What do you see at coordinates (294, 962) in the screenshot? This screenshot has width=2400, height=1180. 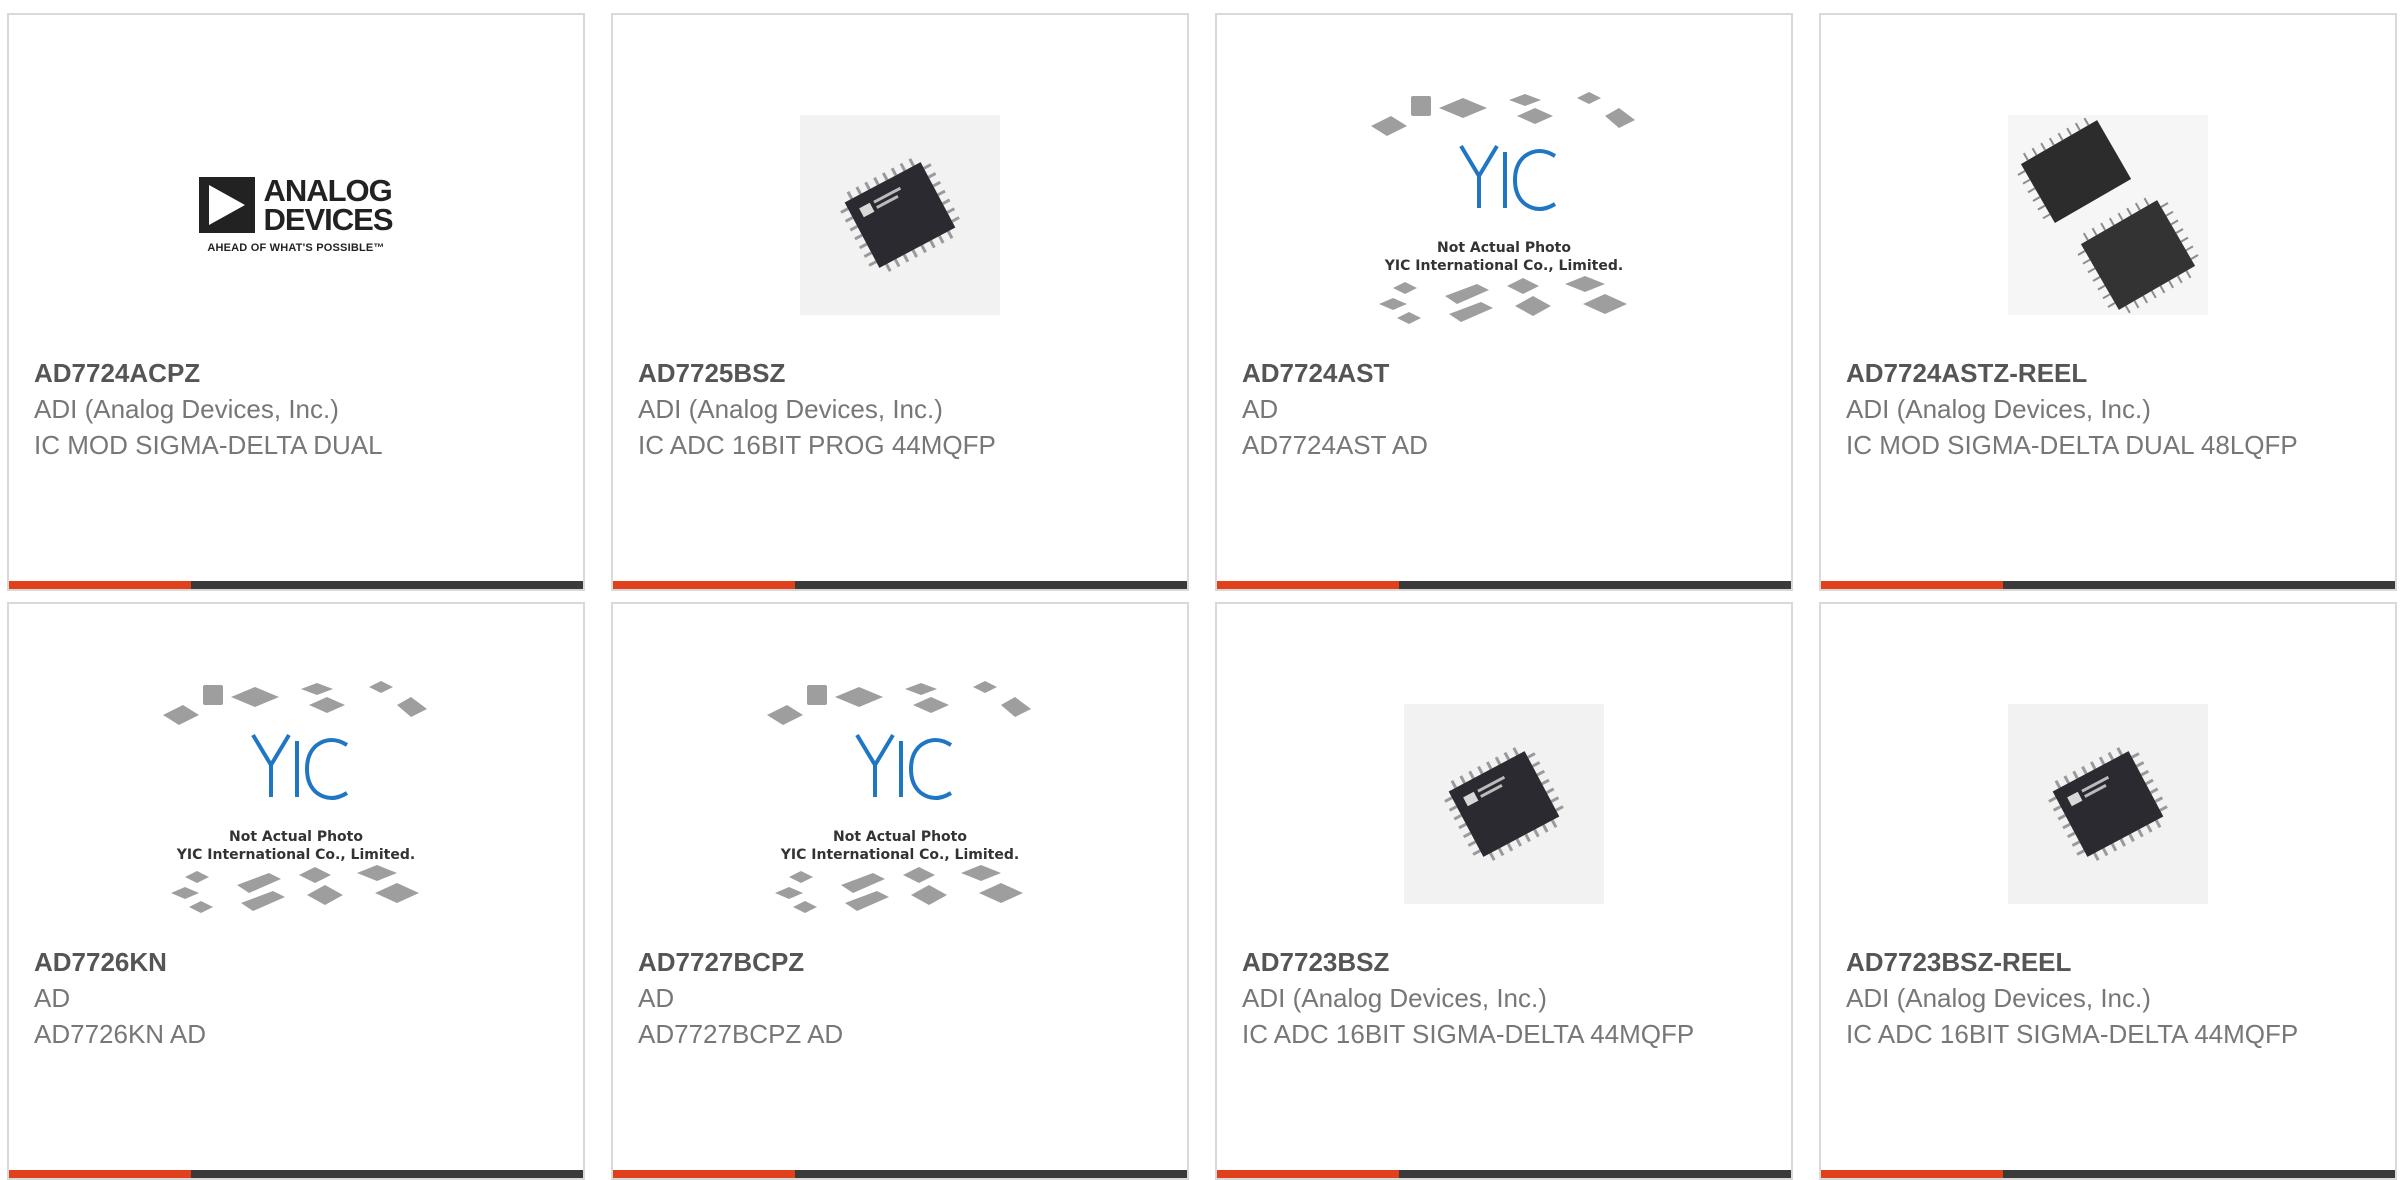 I see `part-number: AD7726KN` at bounding box center [294, 962].